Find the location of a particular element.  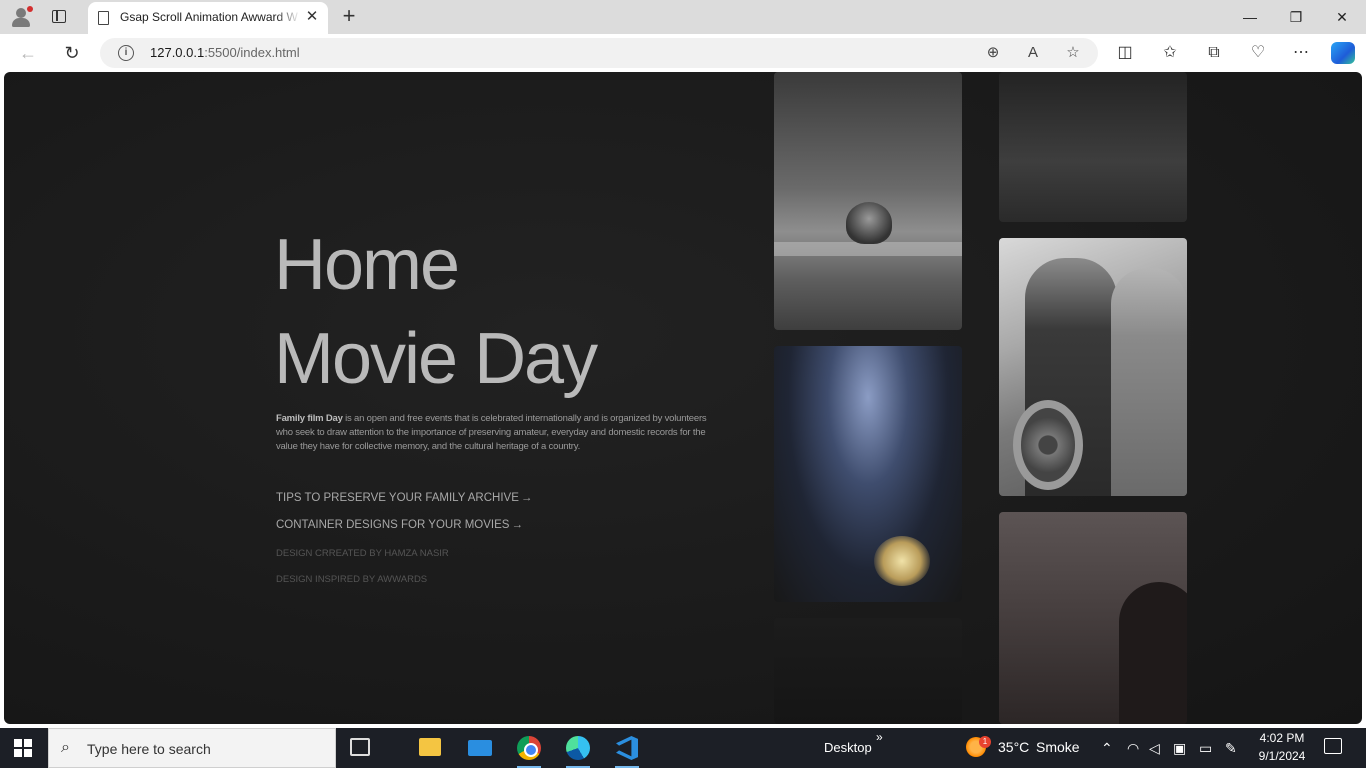

address-bar: i 127.0.0.1:5500/index.html ⊕ A ☆ is located at coordinates (599, 53).